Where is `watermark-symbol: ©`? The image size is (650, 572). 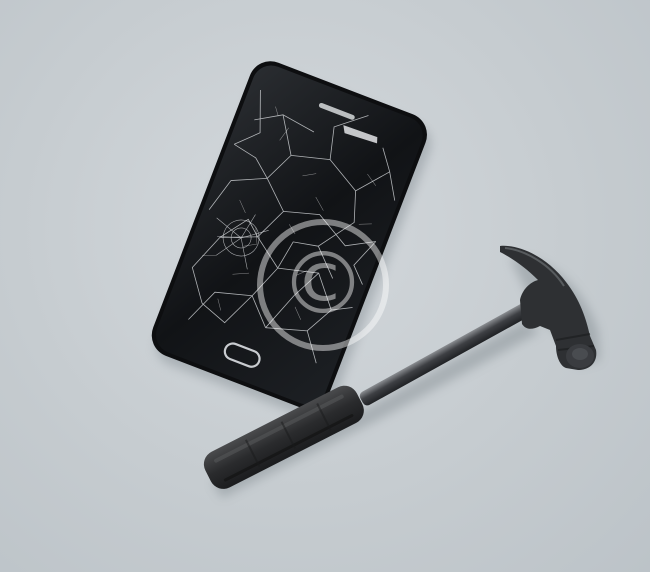
watermark-symbol: © is located at coordinates (323, 284).